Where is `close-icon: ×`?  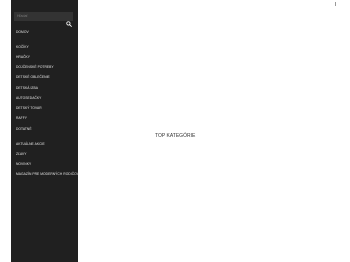
close-icon: × is located at coordinates (81, 7).